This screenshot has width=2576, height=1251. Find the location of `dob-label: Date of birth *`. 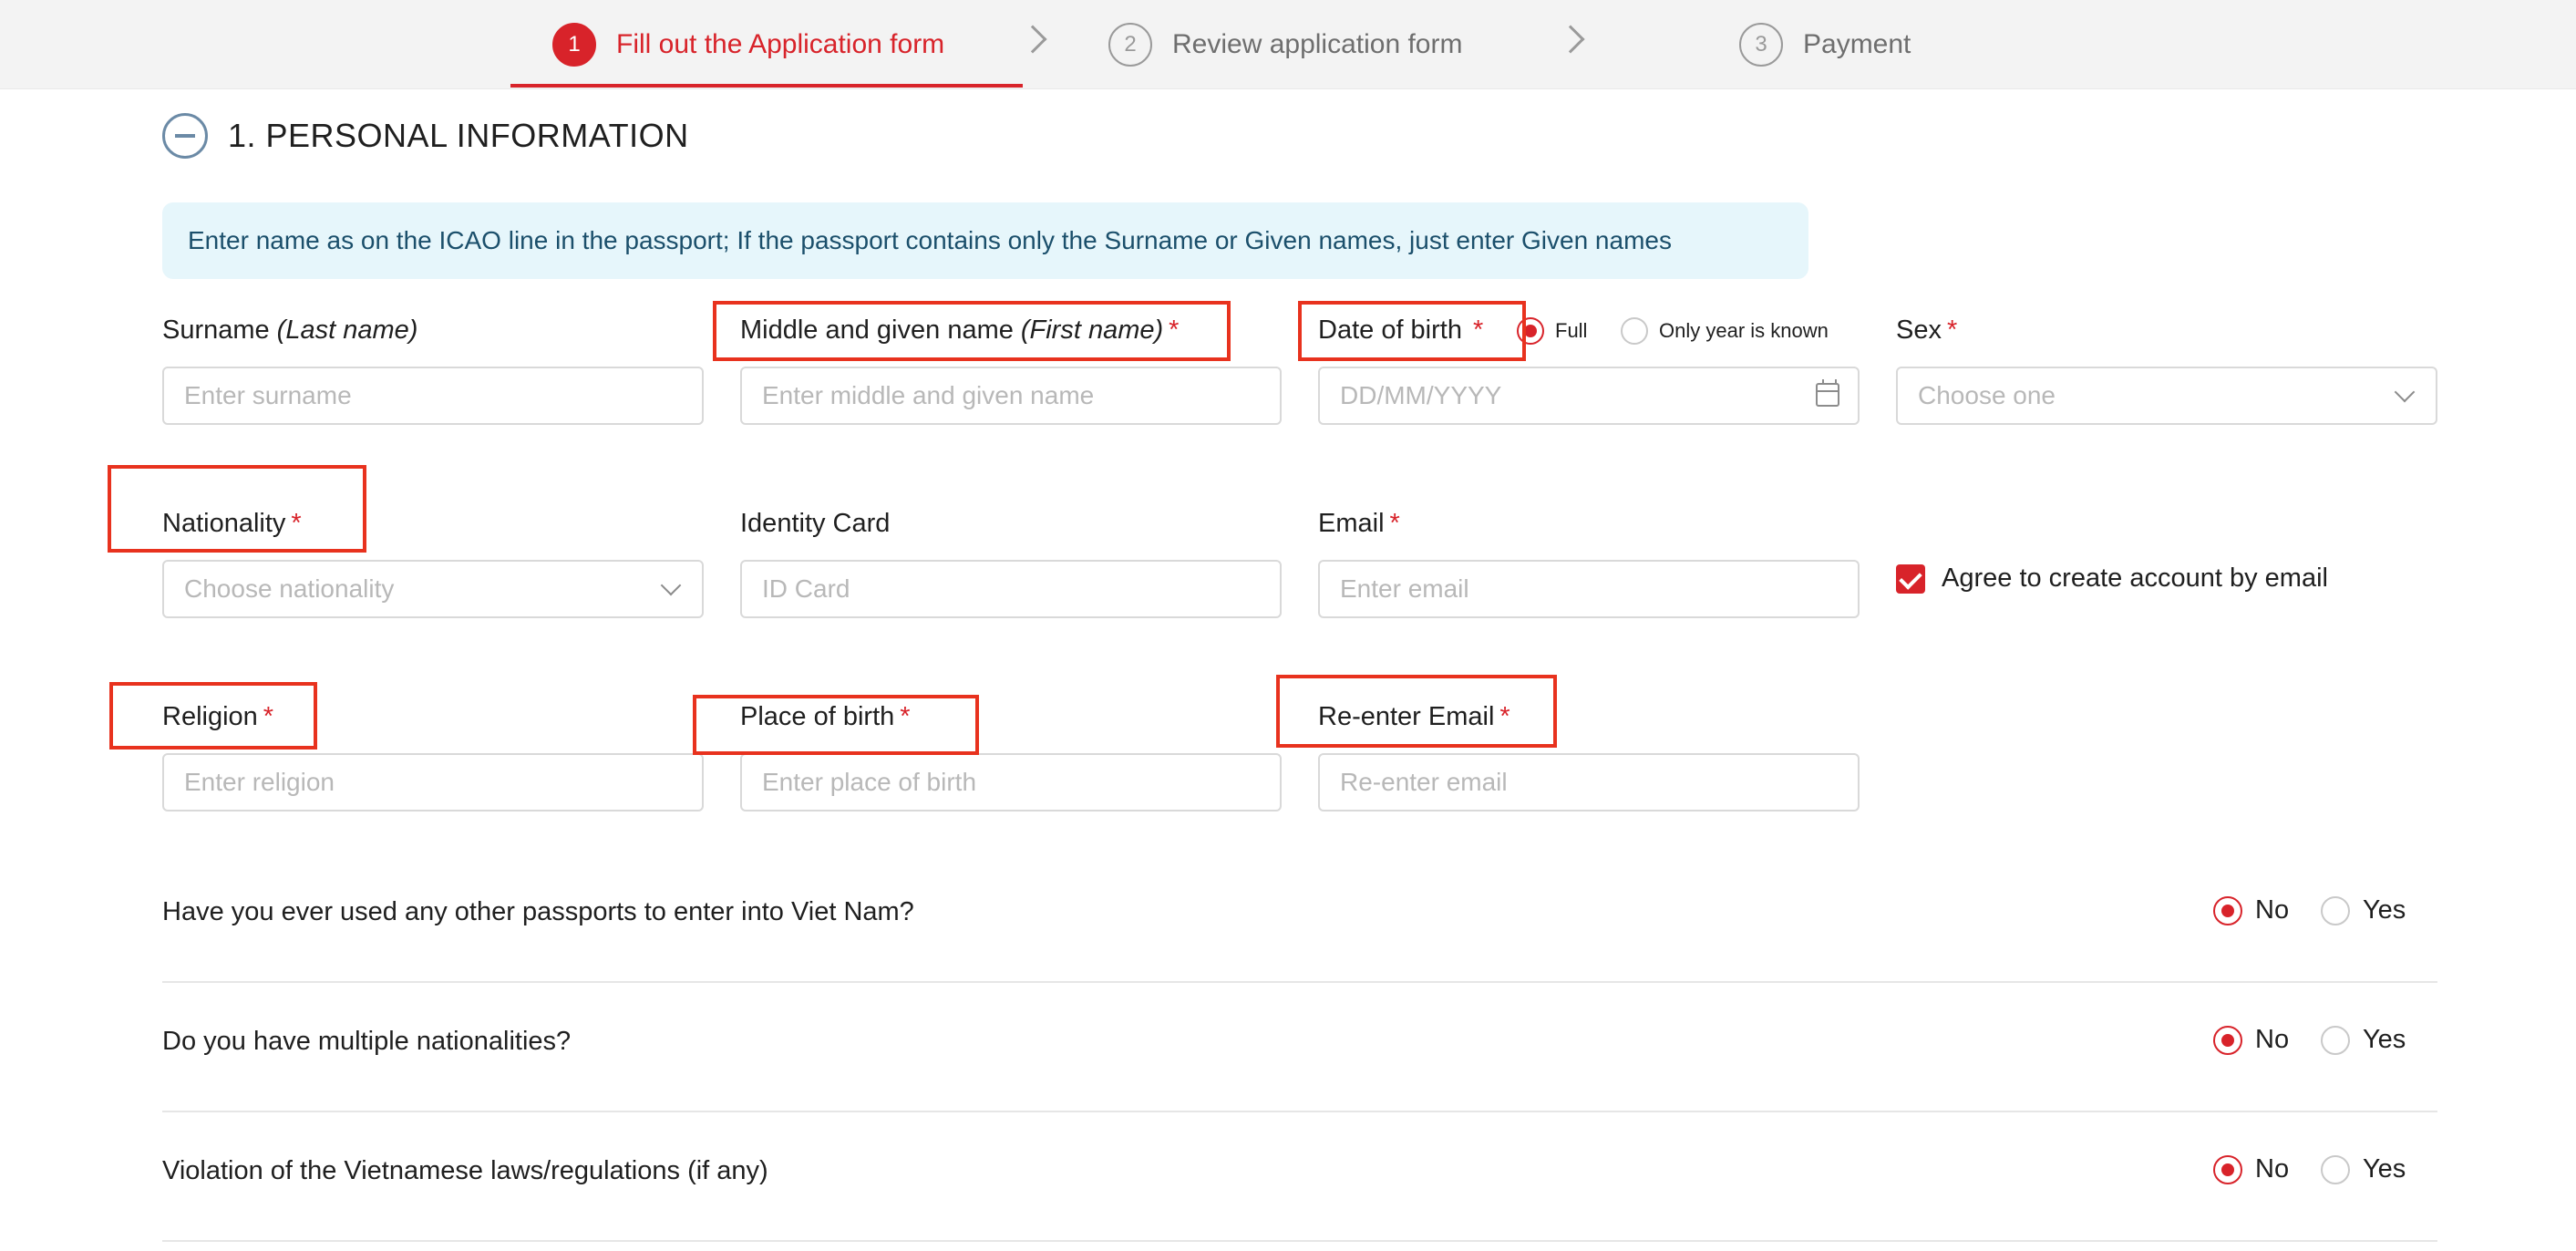

dob-label: Date of birth * is located at coordinates (1401, 330).